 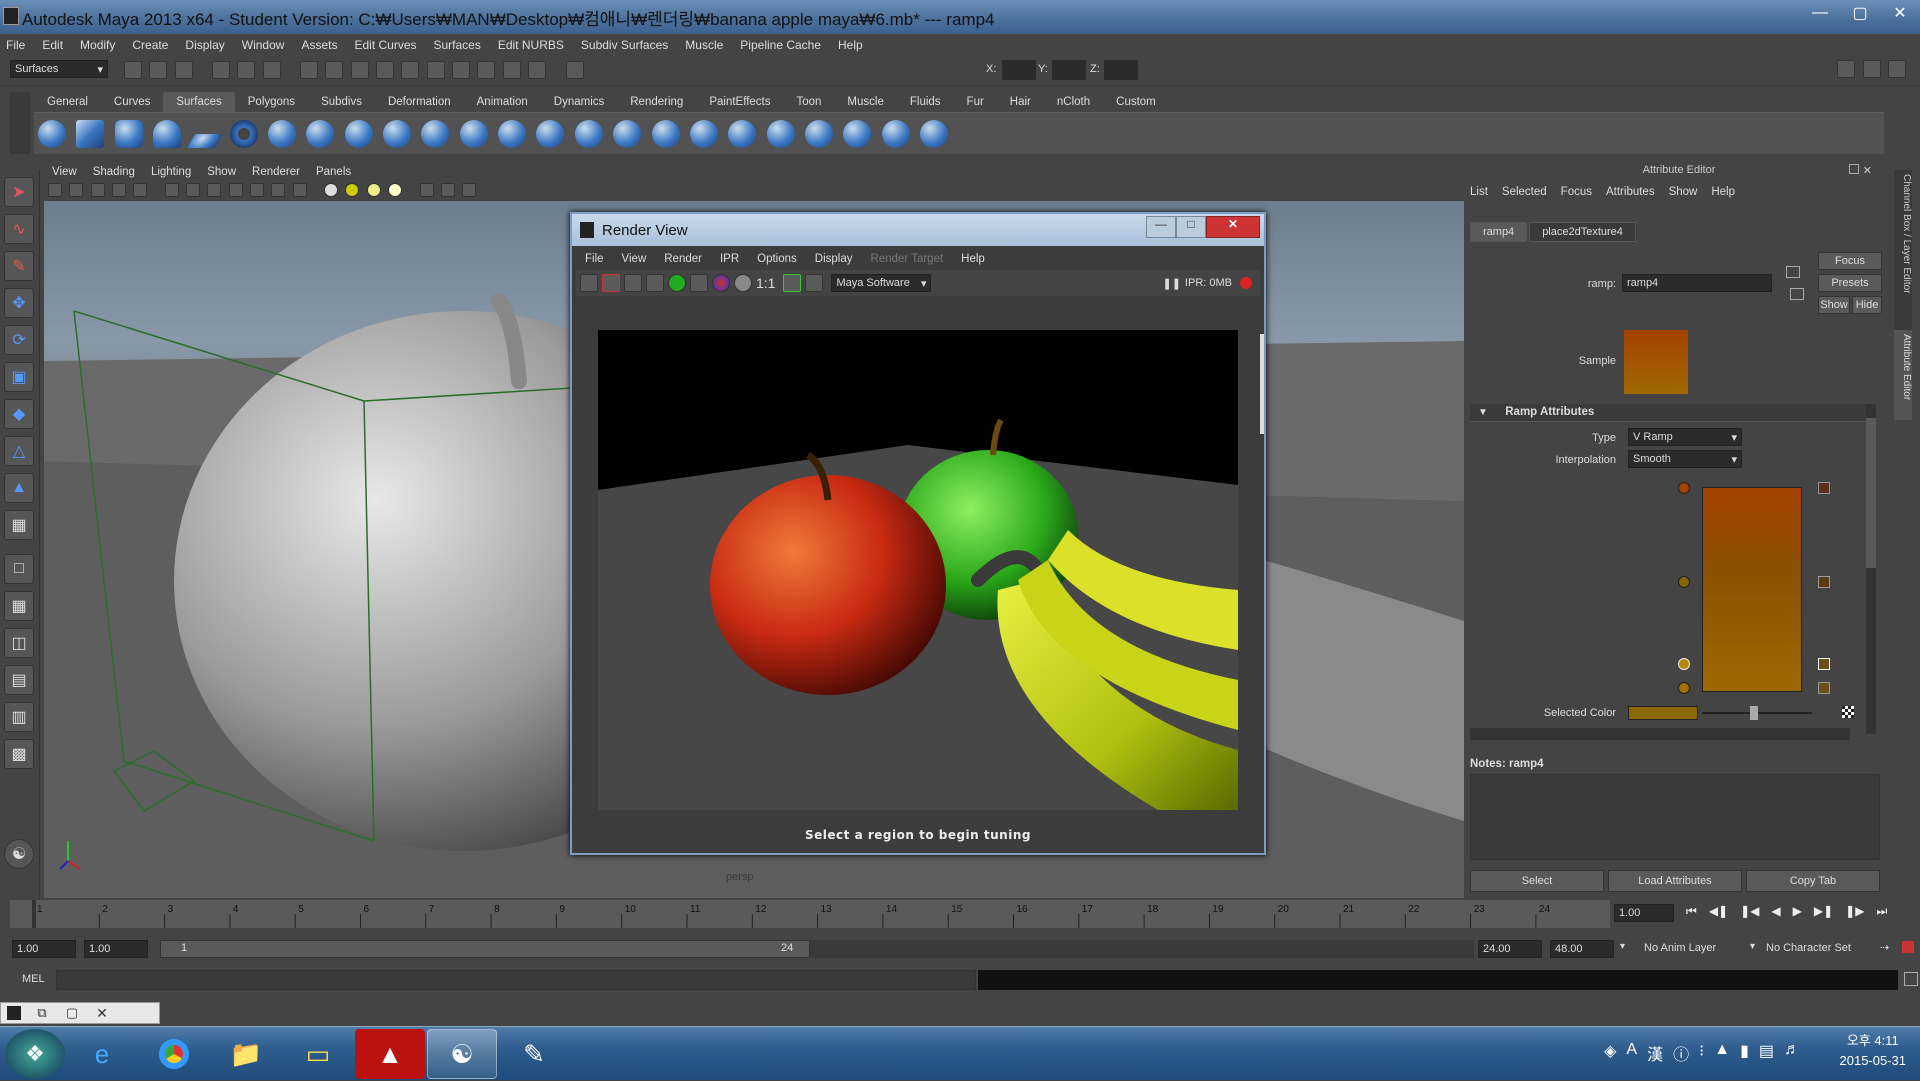 What do you see at coordinates (1537, 881) in the screenshot?
I see `select-button: Select` at bounding box center [1537, 881].